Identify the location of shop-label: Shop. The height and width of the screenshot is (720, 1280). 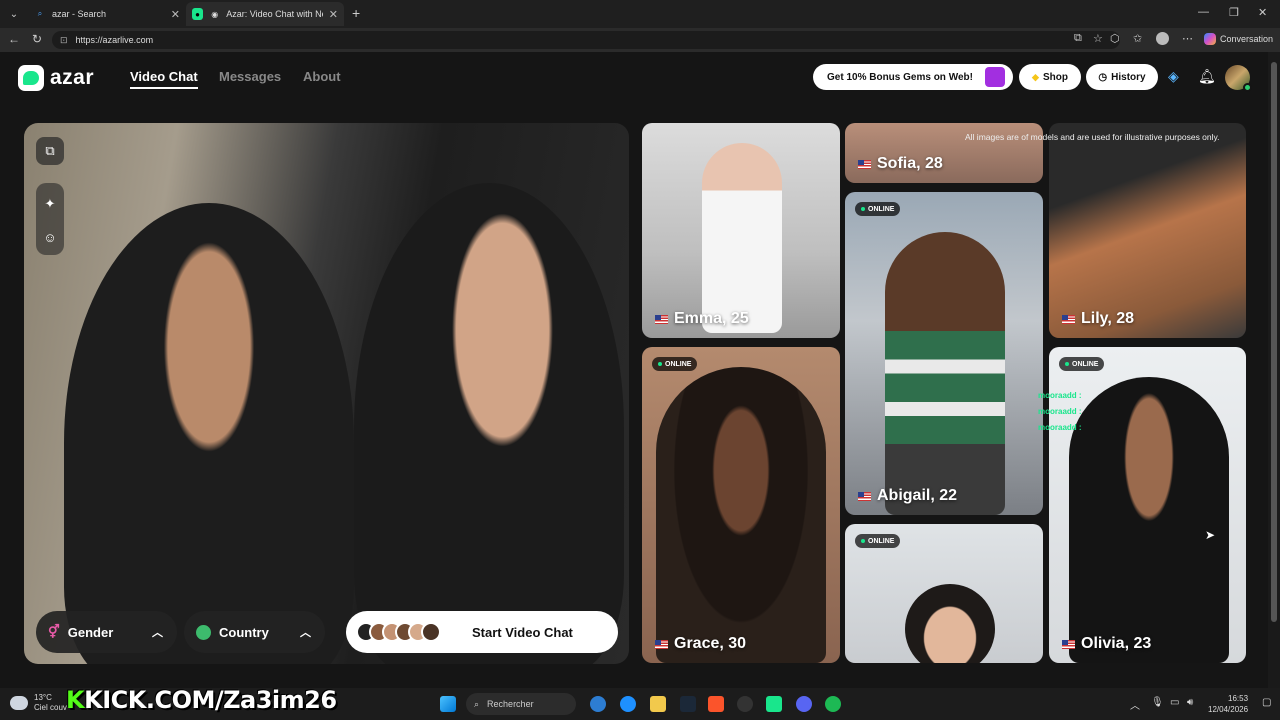
(1055, 77).